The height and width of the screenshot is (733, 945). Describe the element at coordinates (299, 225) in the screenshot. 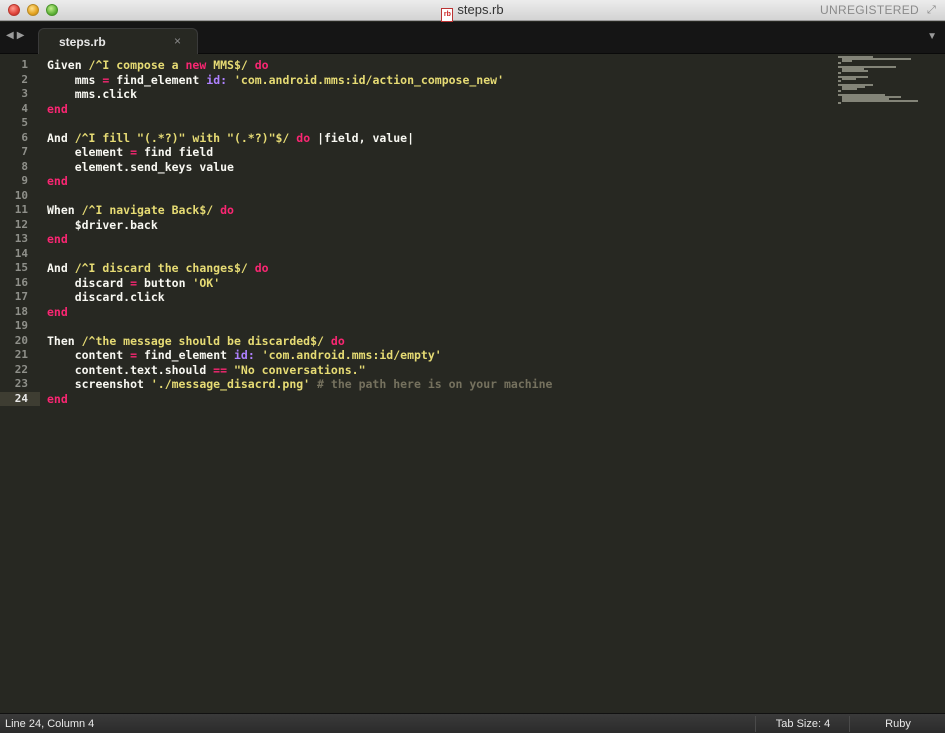

I see `code-line: $driver.back` at that location.